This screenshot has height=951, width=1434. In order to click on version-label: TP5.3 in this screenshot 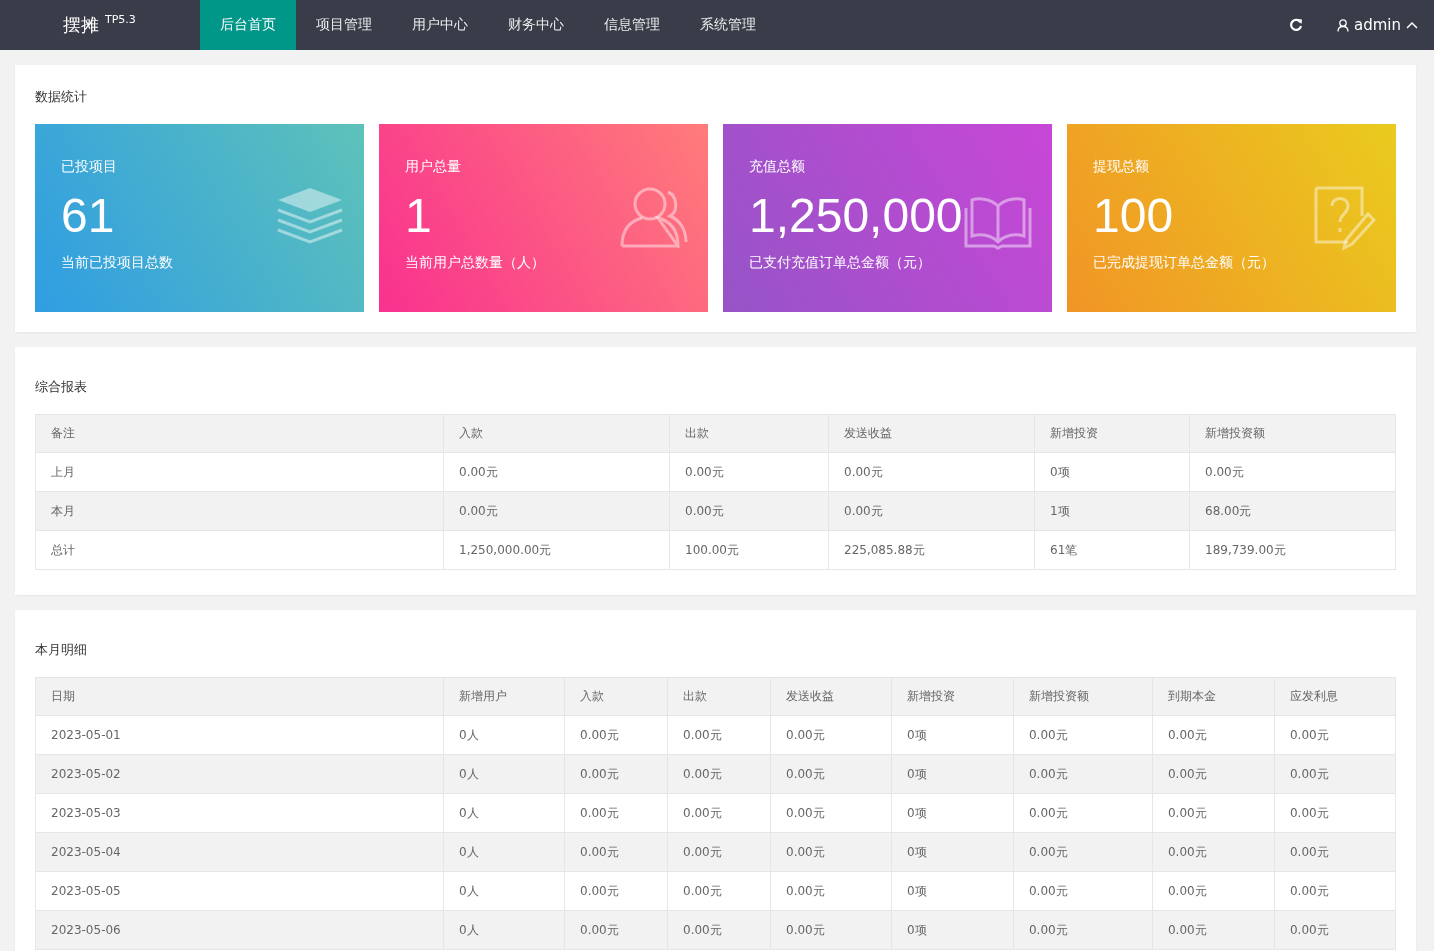, I will do `click(120, 19)`.